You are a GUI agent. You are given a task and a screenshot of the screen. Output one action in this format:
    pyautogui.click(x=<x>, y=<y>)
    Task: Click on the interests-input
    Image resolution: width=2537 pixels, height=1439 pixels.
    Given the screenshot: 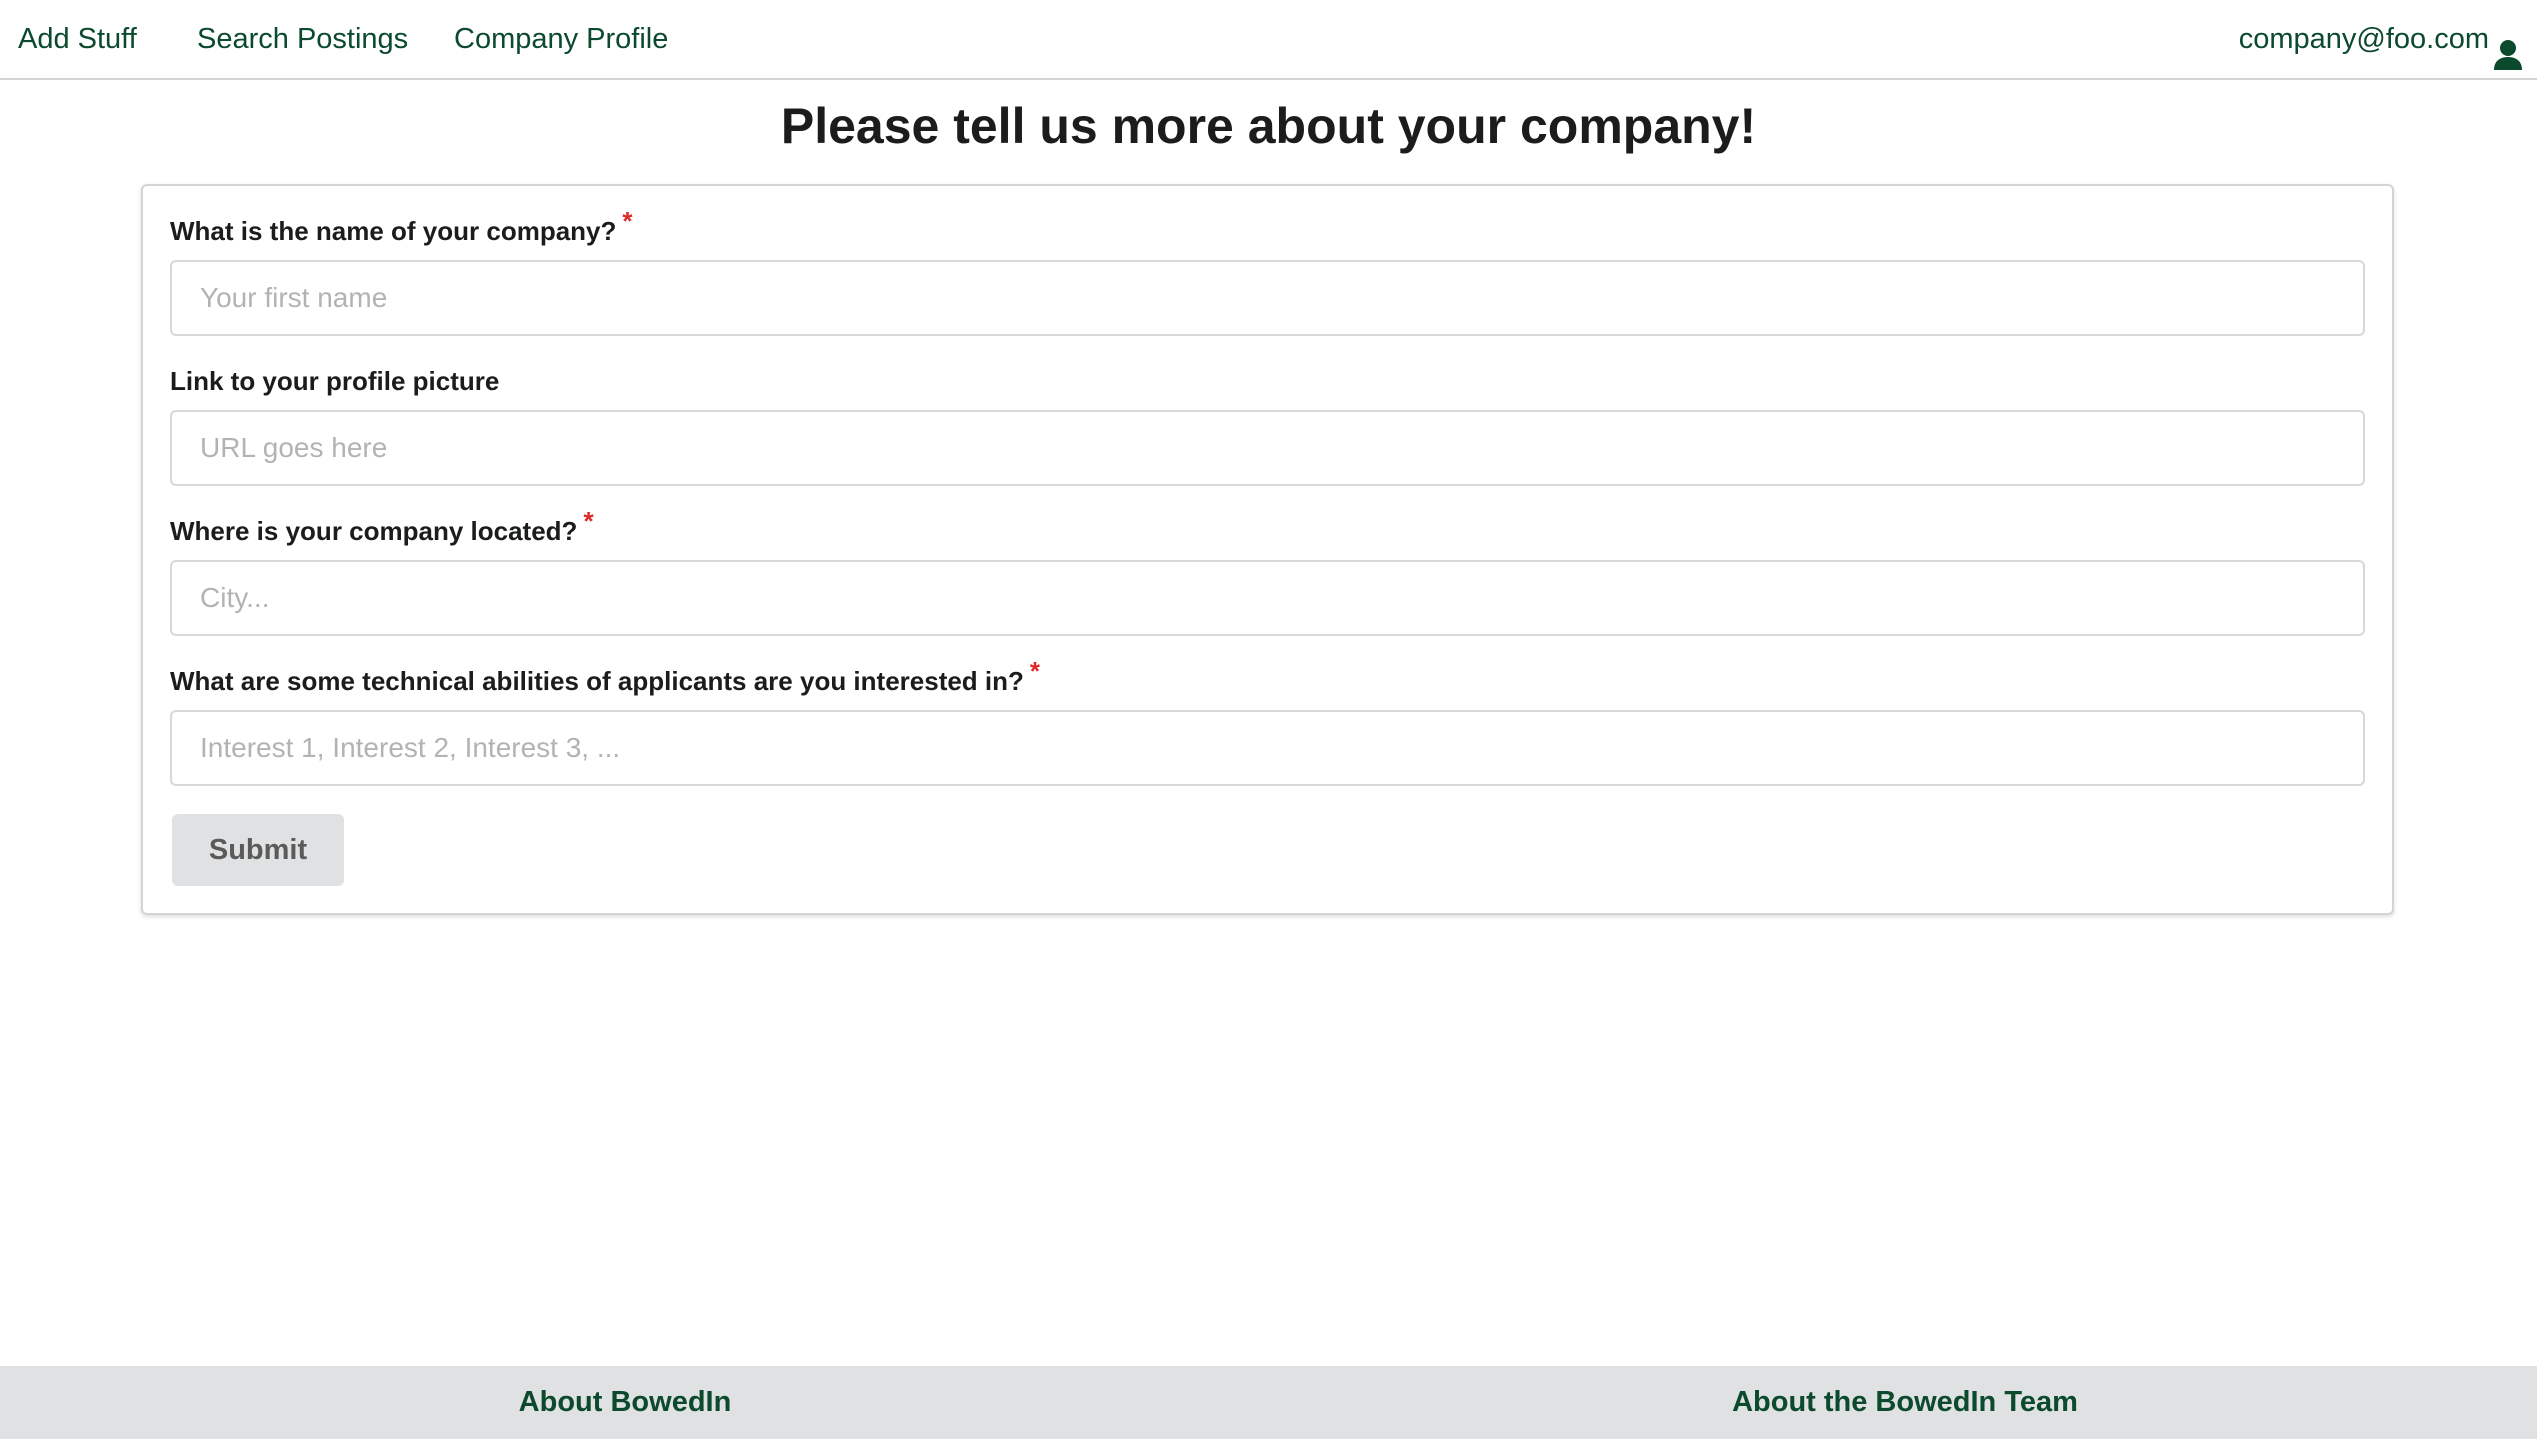 What is the action you would take?
    pyautogui.click(x=1267, y=748)
    